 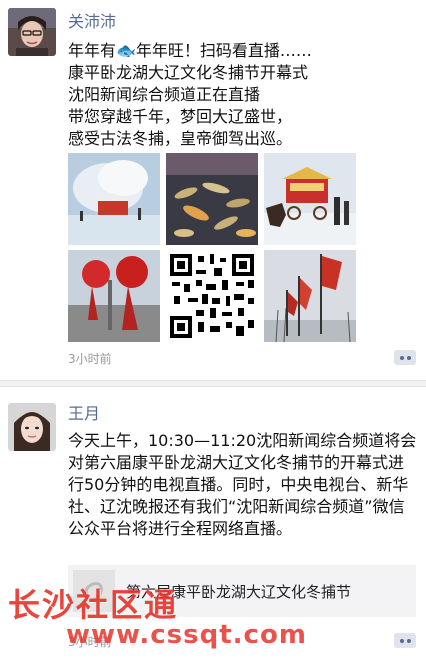 I want to click on carriage-photo, so click(x=310, y=199).